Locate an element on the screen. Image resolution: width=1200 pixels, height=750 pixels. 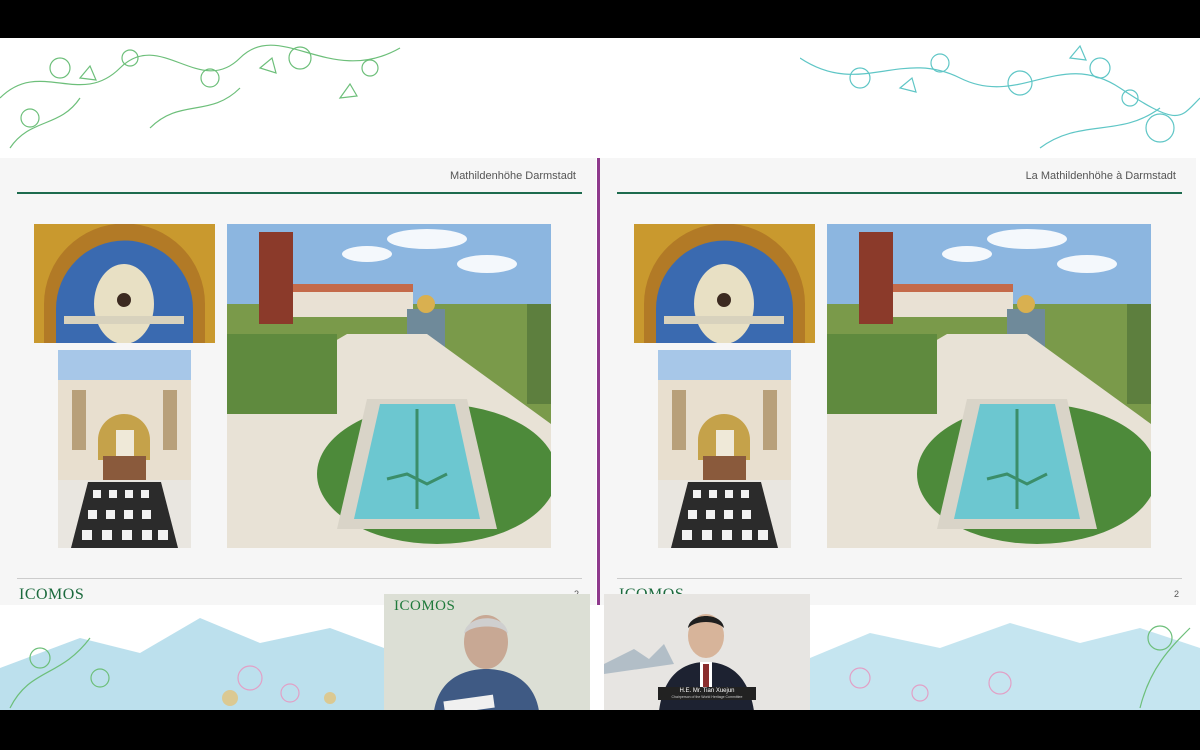
icomos-logo: ICOMOS is located at coordinates (52, 594).